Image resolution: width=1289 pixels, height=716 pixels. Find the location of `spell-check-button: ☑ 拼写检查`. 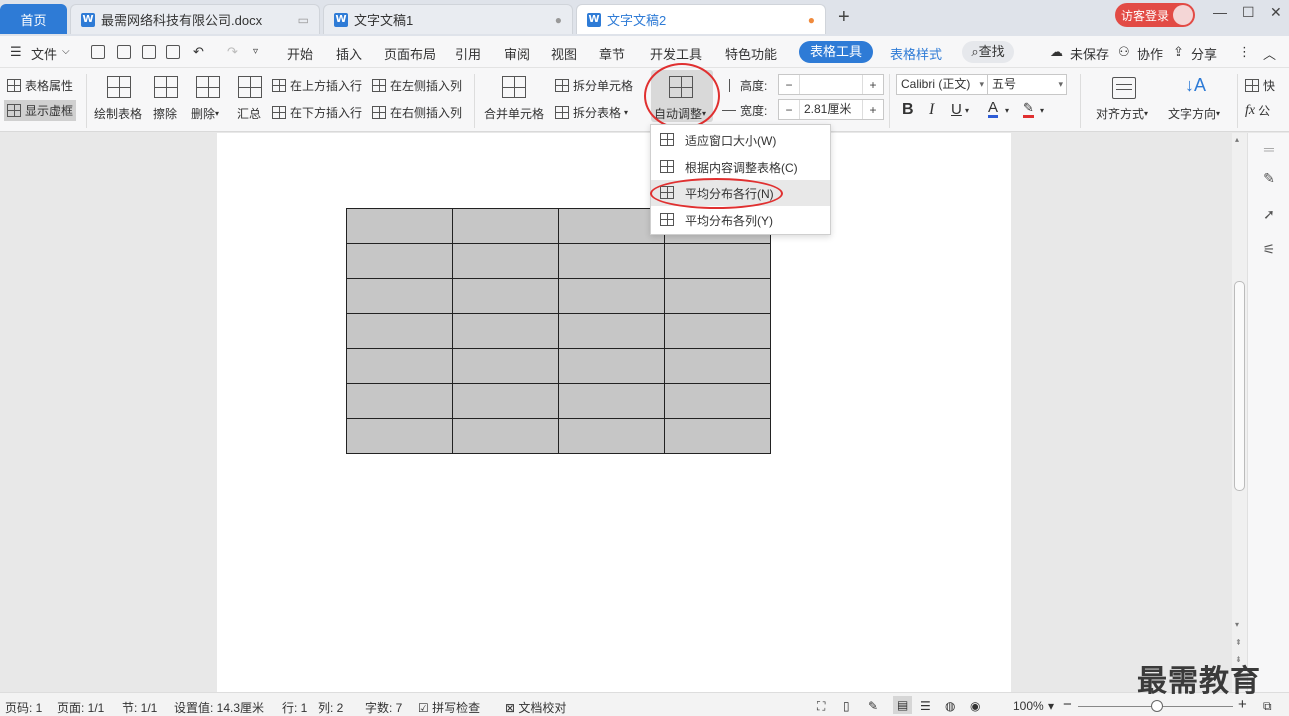

spell-check-button: ☑ 拼写检查 is located at coordinates (449, 707).